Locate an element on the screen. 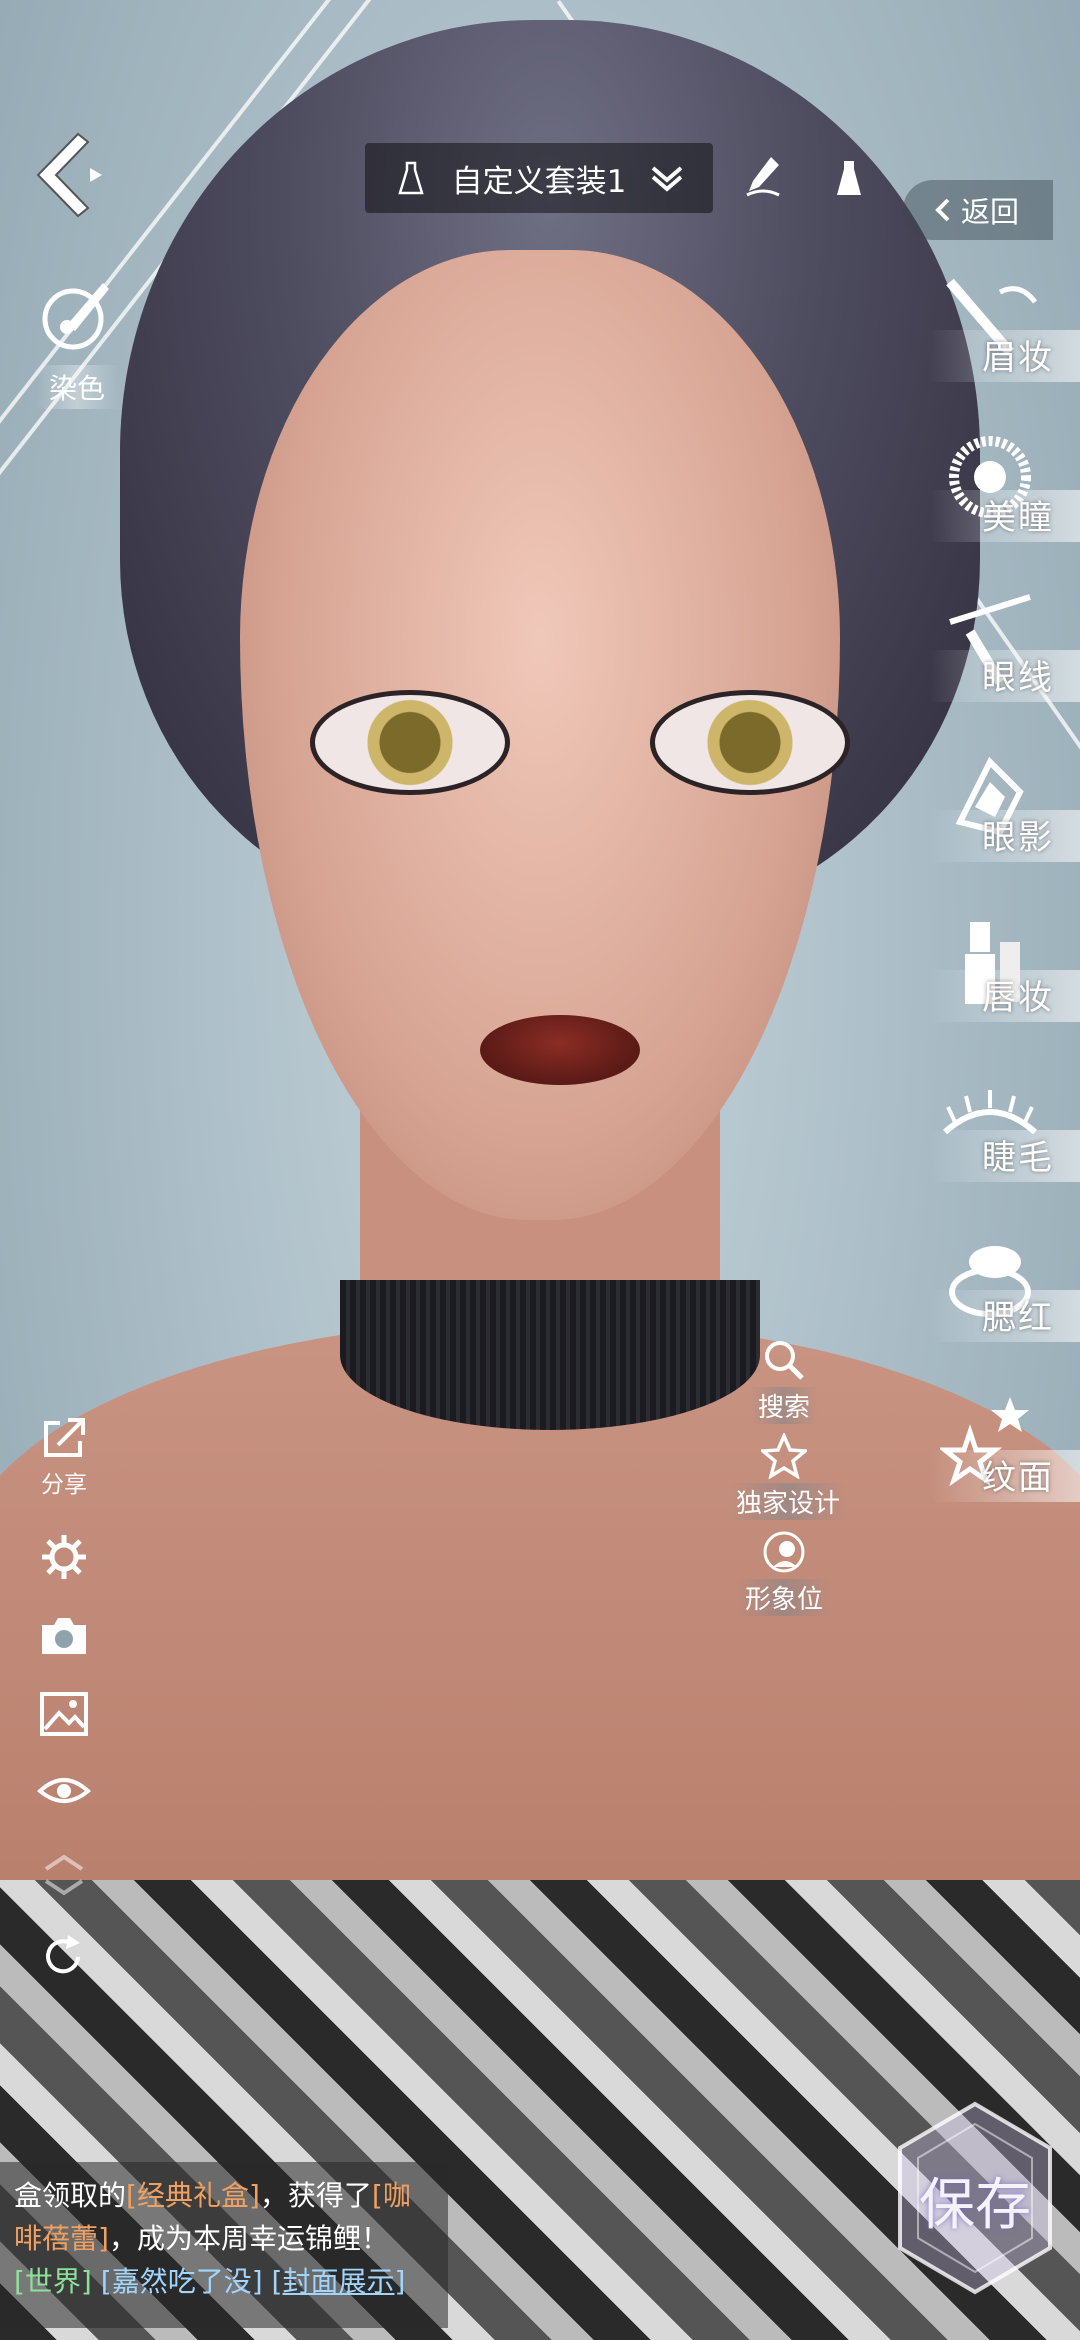 This screenshot has width=1080, height=2340. category-eyebrow: 眉妆 is located at coordinates (990, 340).